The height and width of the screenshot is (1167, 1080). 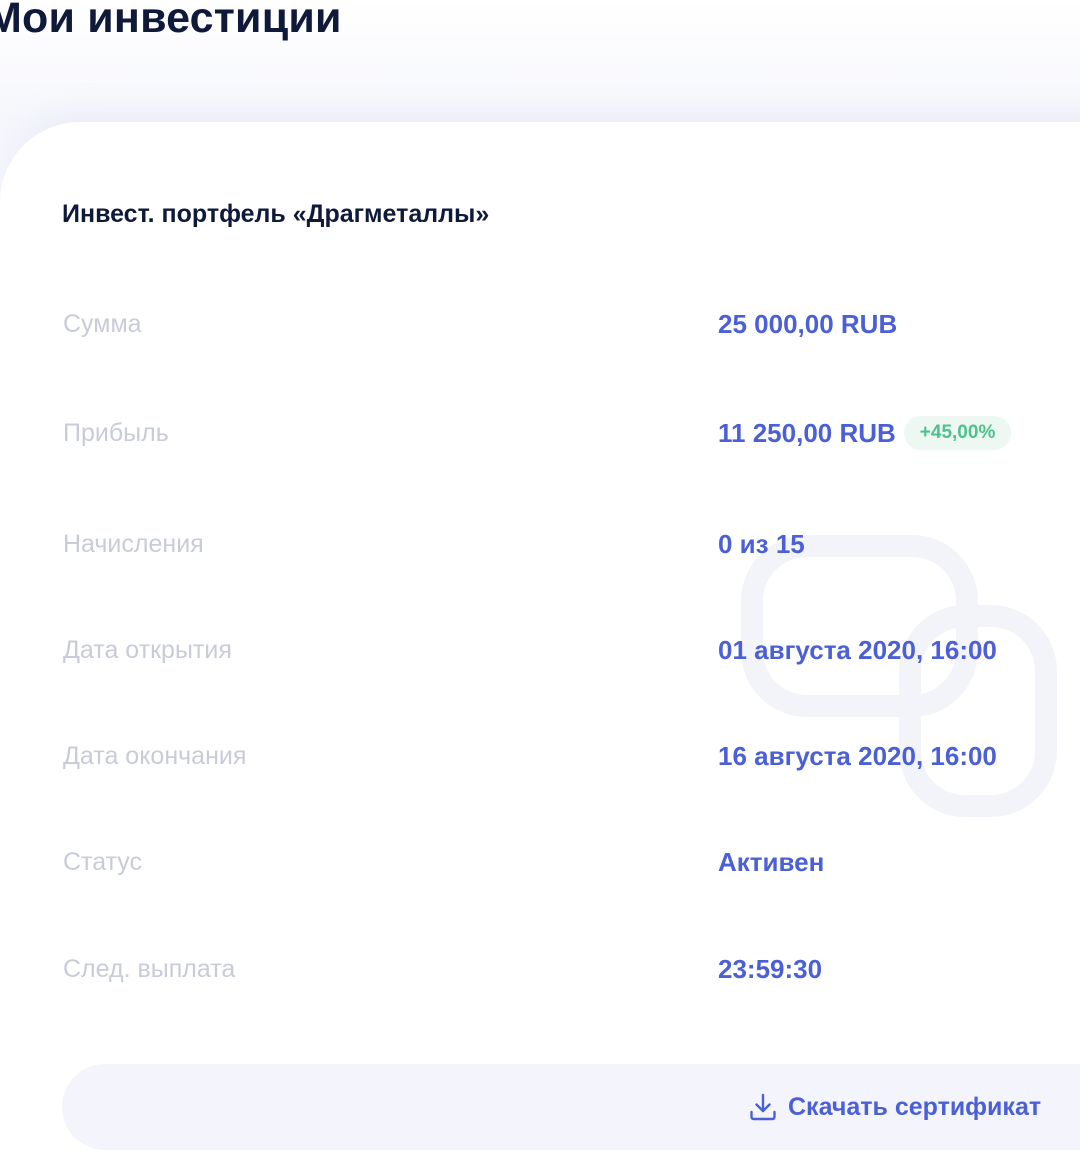 What do you see at coordinates (771, 862) in the screenshot?
I see `status-value: Активен` at bounding box center [771, 862].